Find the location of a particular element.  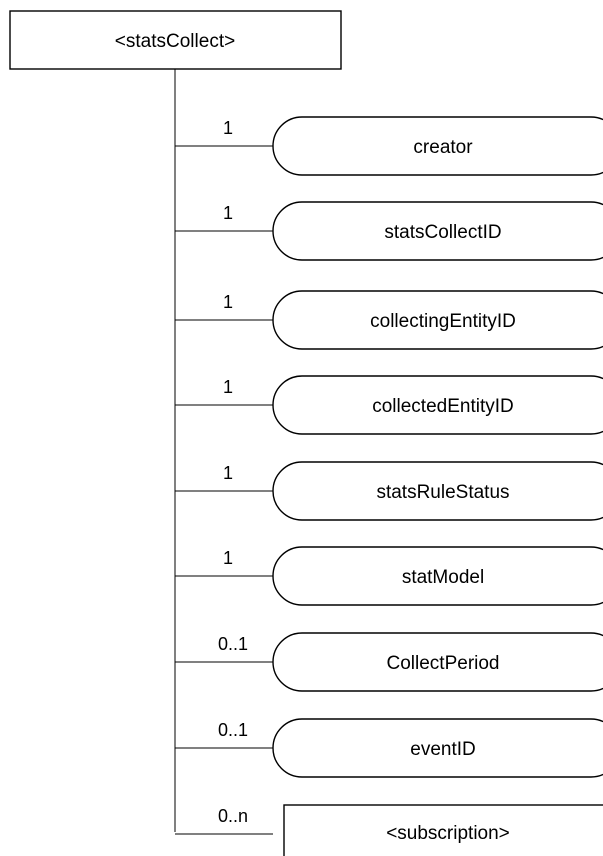

attribute-label: statsCollectID is located at coordinates (442, 232).